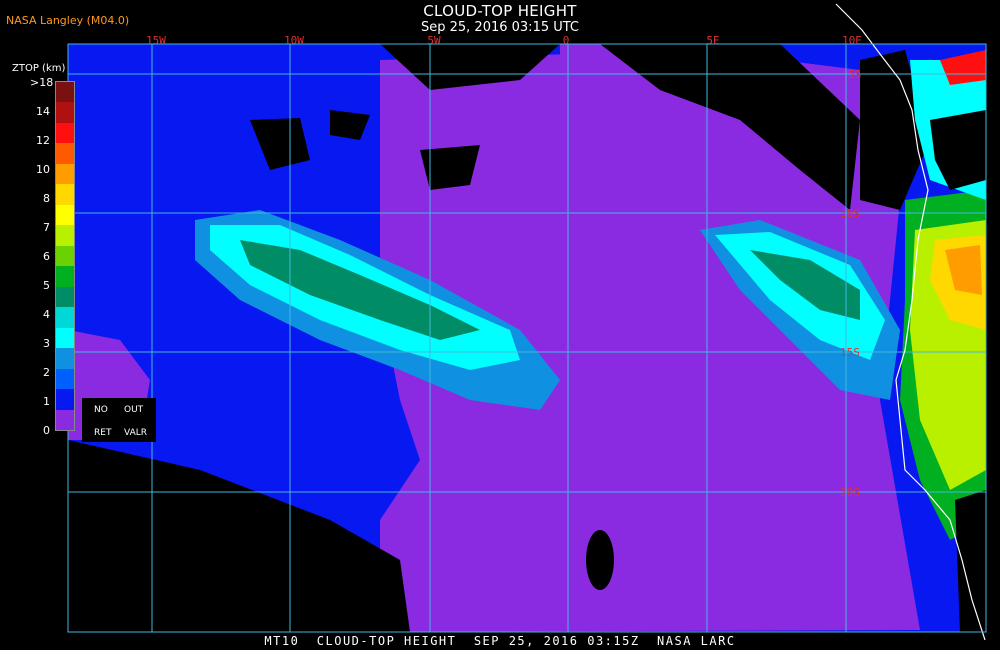  I want to click on map-subtitle: Sep 25, 2016 03:15 UTC, so click(500, 27).